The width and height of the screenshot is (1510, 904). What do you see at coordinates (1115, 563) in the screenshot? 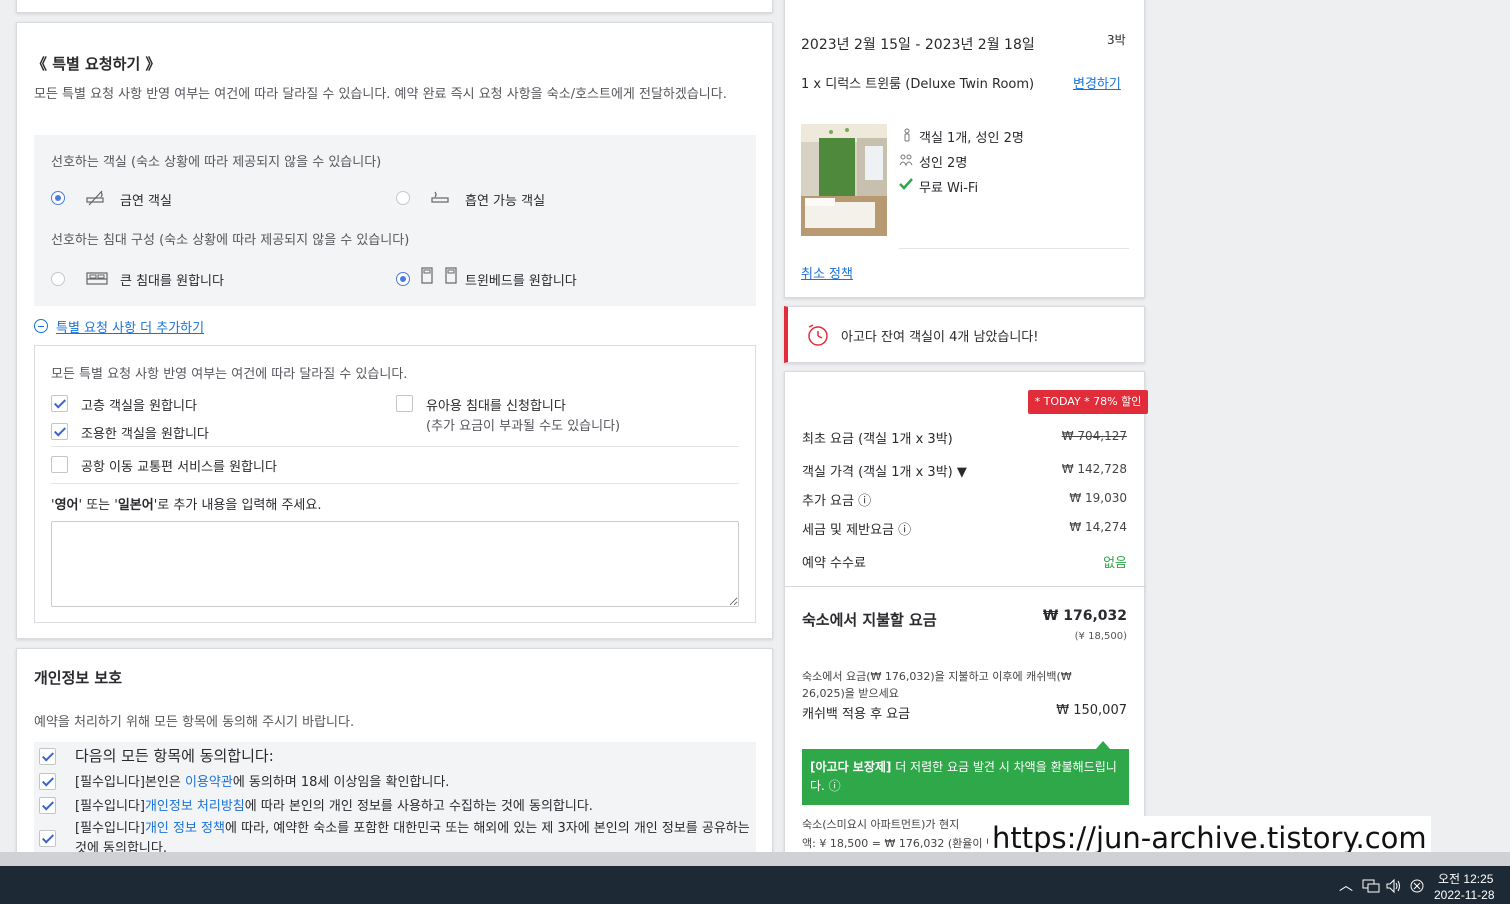
I see `booking-fee-value: 없음` at bounding box center [1115, 563].